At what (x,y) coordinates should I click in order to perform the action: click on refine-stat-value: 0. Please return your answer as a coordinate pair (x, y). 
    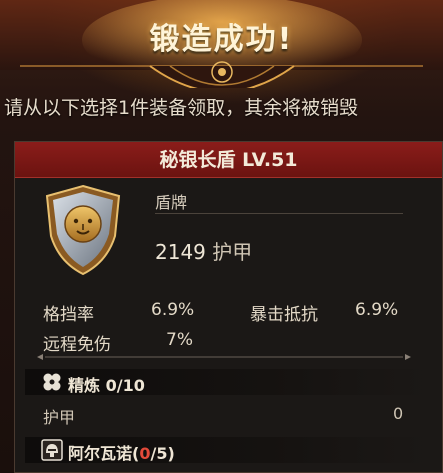
    Looking at the image, I should click on (398, 413).